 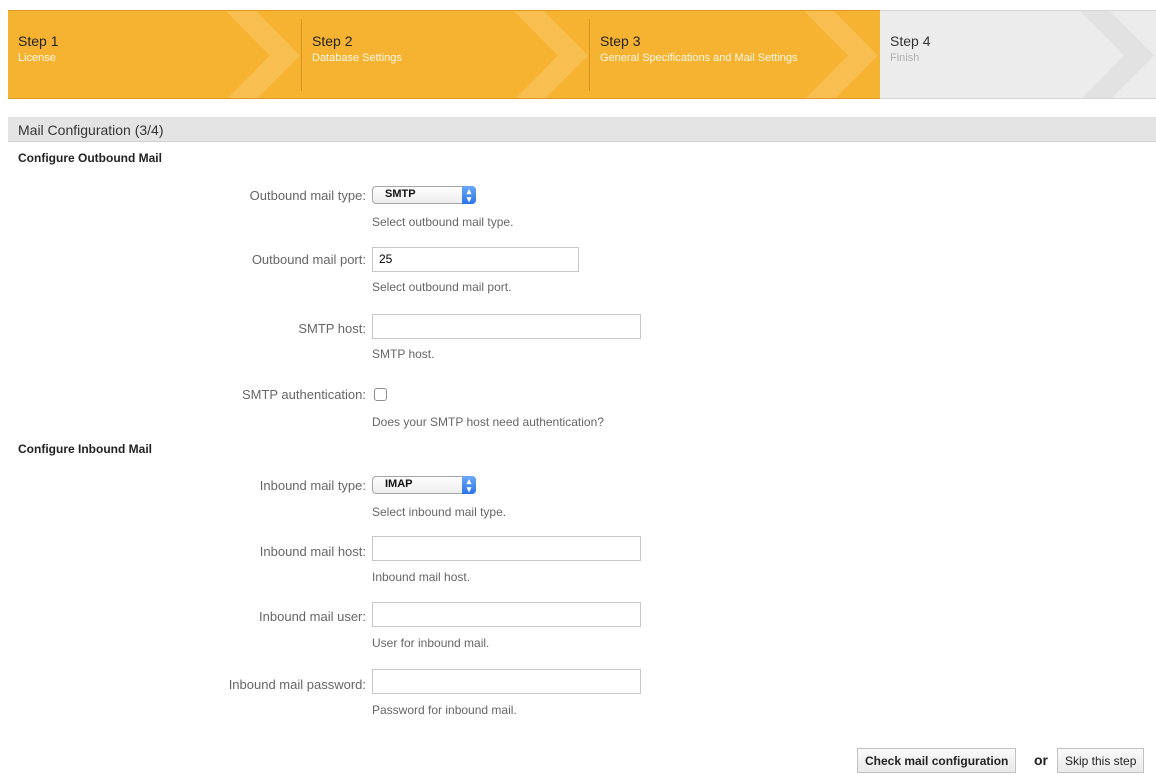 What do you see at coordinates (307, 195) in the screenshot?
I see `outbound-type-label: Outbound mail type:` at bounding box center [307, 195].